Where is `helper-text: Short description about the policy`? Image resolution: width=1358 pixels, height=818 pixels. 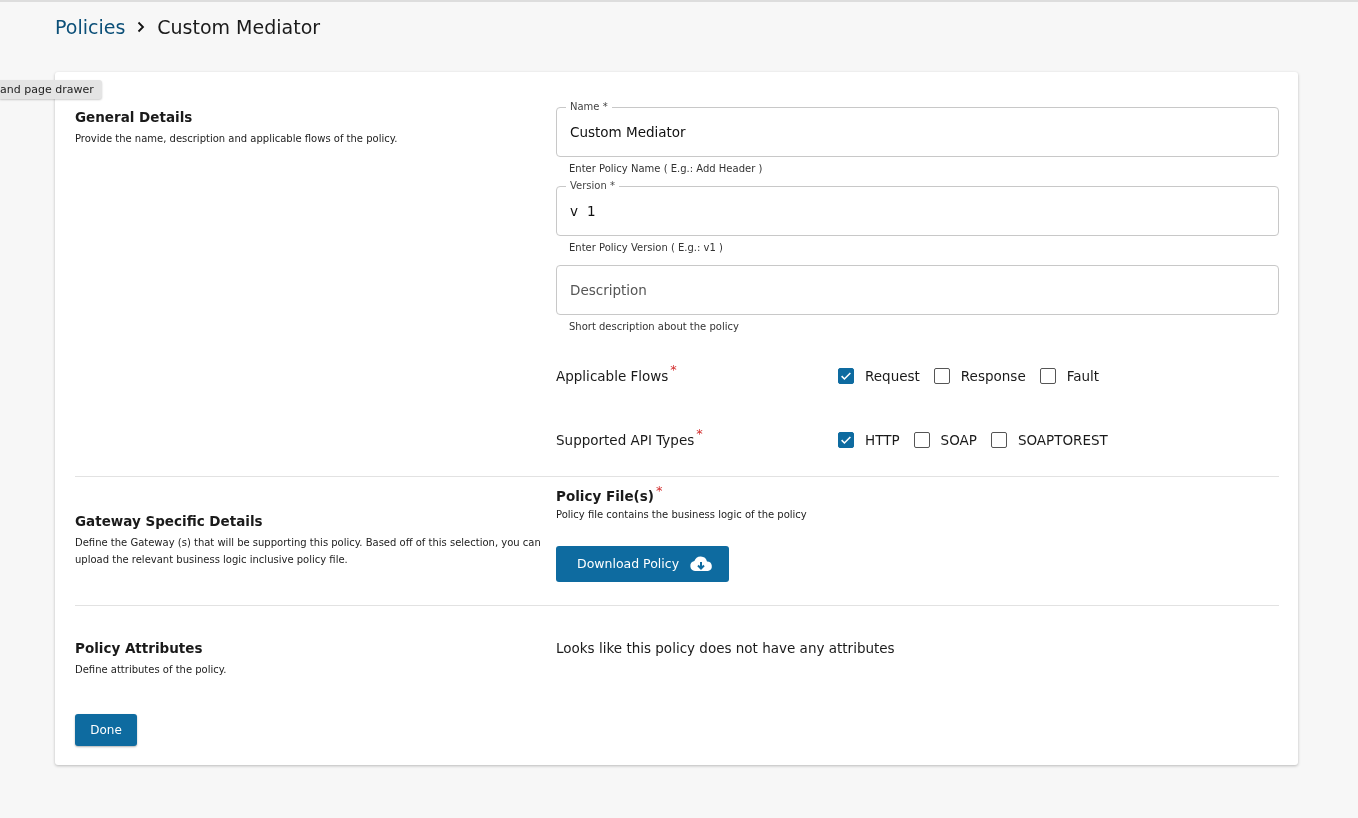
helper-text: Short description about the policy is located at coordinates (654, 326).